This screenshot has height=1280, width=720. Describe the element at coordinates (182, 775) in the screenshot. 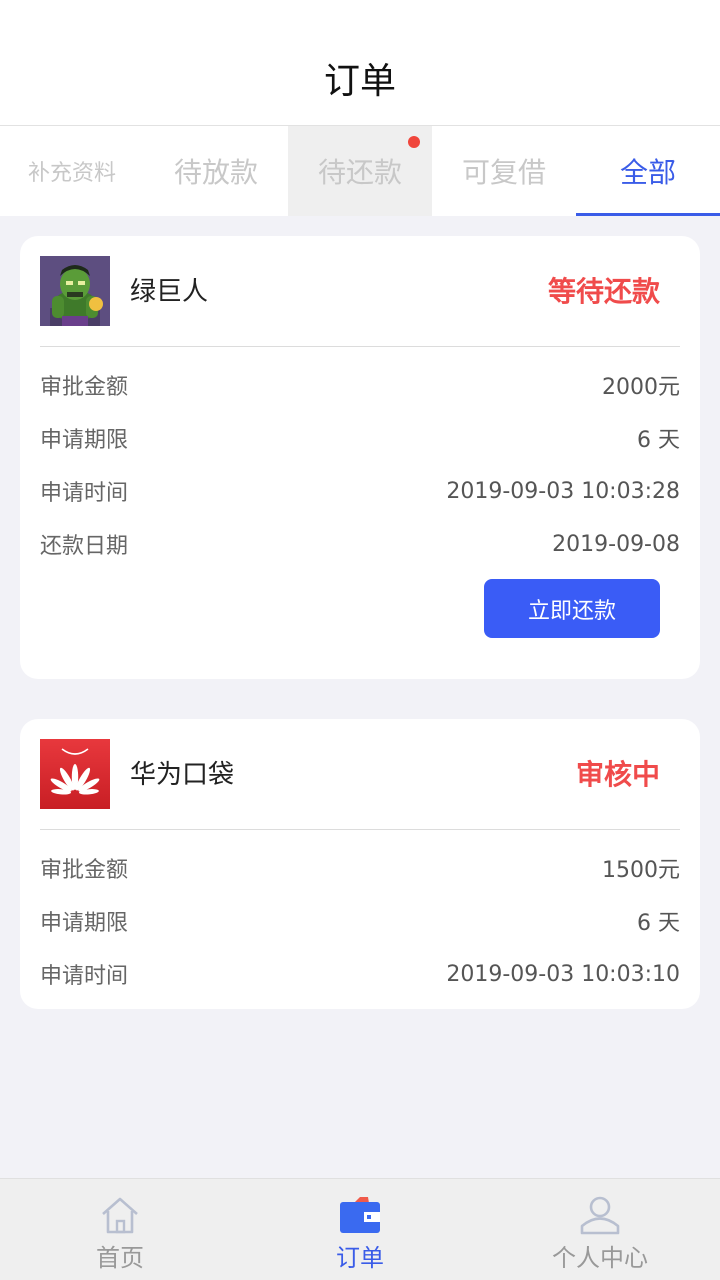

I see `lender-name: 华为口袋` at that location.